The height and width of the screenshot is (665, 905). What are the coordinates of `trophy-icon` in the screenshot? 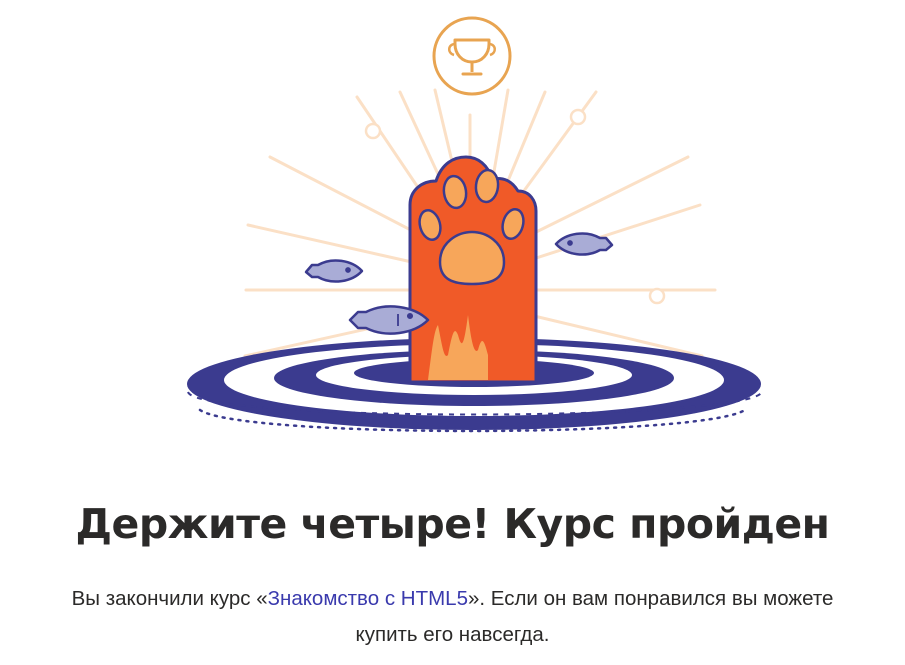 It's located at (472, 56).